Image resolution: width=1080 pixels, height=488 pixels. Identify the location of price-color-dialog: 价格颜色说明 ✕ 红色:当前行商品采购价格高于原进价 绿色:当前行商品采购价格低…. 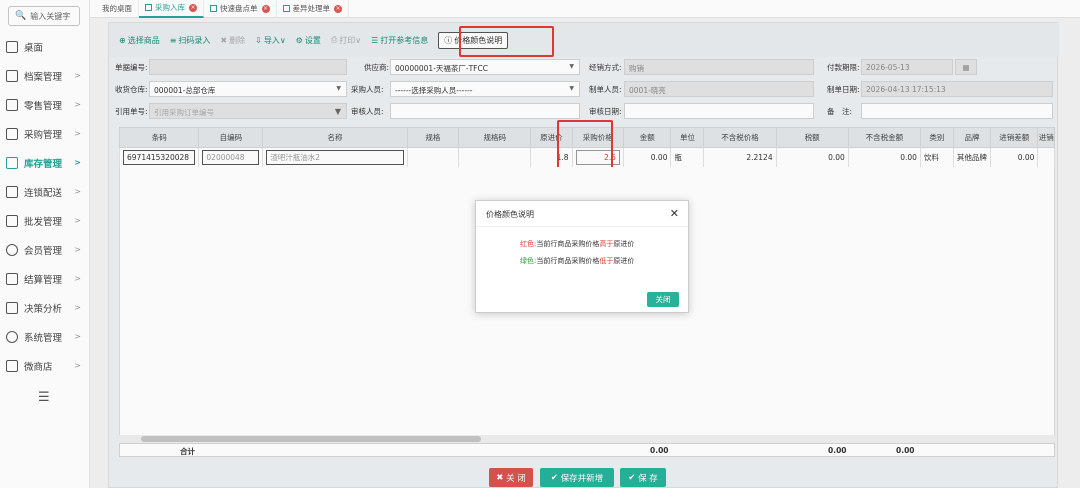
(582, 256).